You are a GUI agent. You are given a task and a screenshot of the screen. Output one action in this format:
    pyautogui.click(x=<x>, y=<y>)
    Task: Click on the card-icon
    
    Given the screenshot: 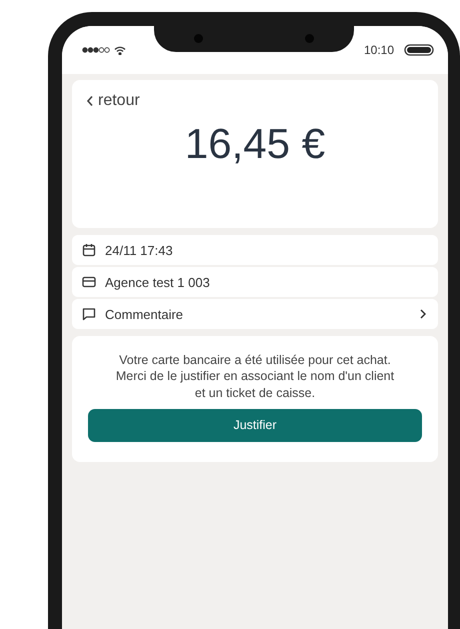 What is the action you would take?
    pyautogui.click(x=89, y=282)
    